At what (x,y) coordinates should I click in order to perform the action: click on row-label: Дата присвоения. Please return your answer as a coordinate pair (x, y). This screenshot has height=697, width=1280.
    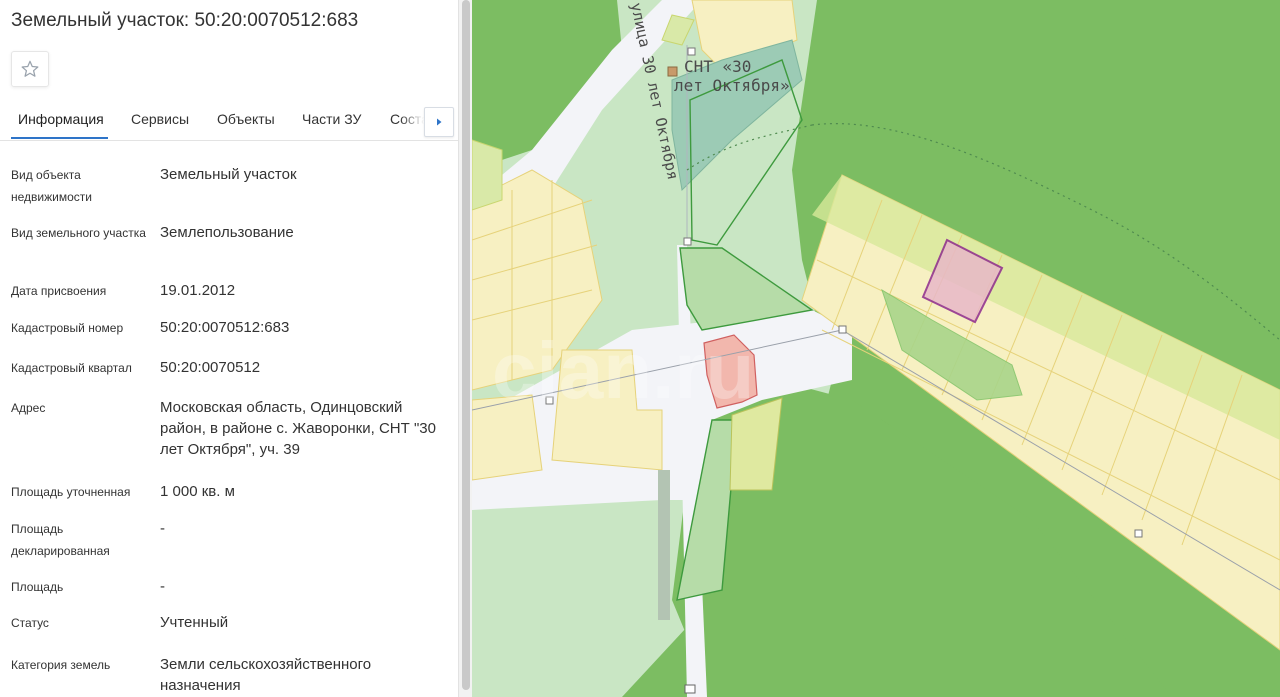
    Looking at the image, I should click on (59, 291).